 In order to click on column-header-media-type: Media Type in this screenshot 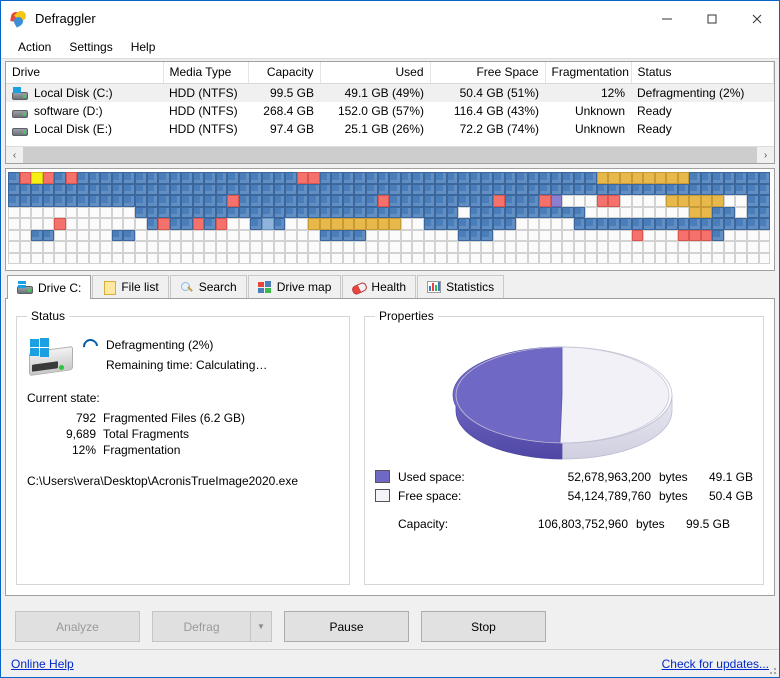, I will do `click(206, 73)`.